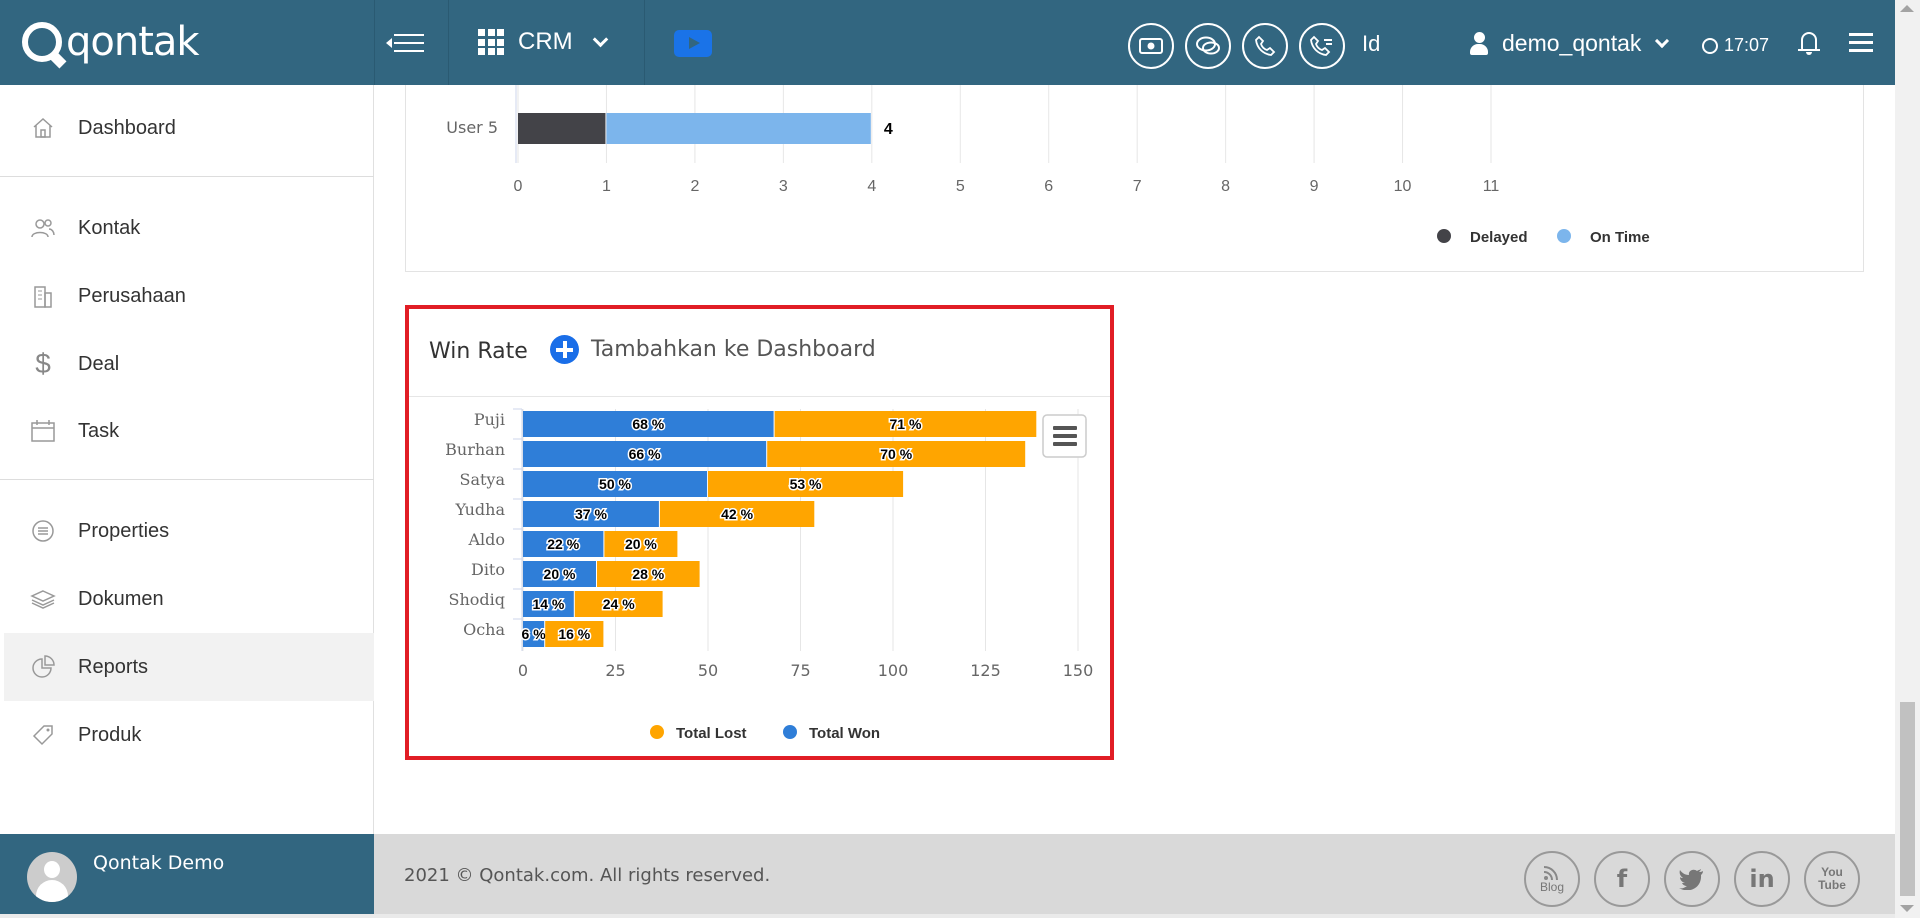 The width and height of the screenshot is (1920, 918). I want to click on main-menu-icon, so click(1861, 43).